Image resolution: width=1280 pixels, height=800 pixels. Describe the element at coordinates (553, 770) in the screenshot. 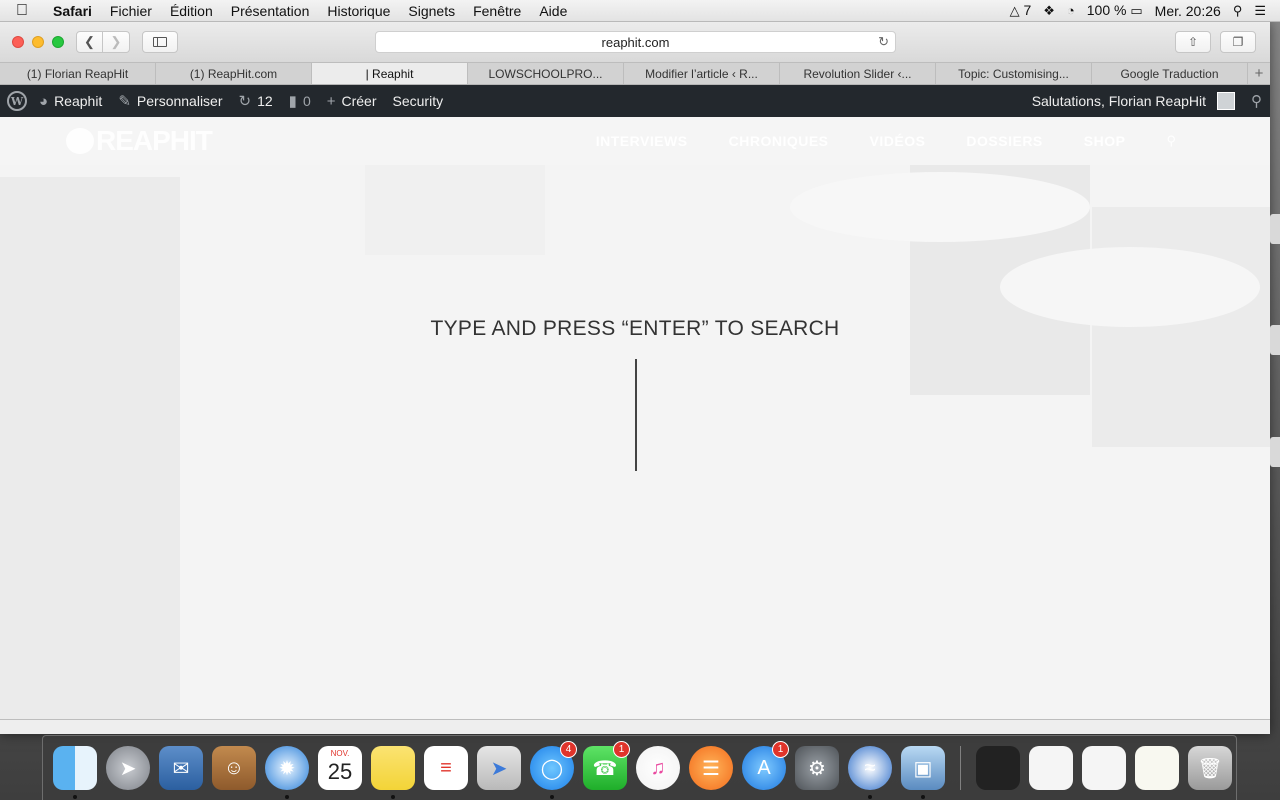

I see `messages-icon: ◯ 4` at that location.